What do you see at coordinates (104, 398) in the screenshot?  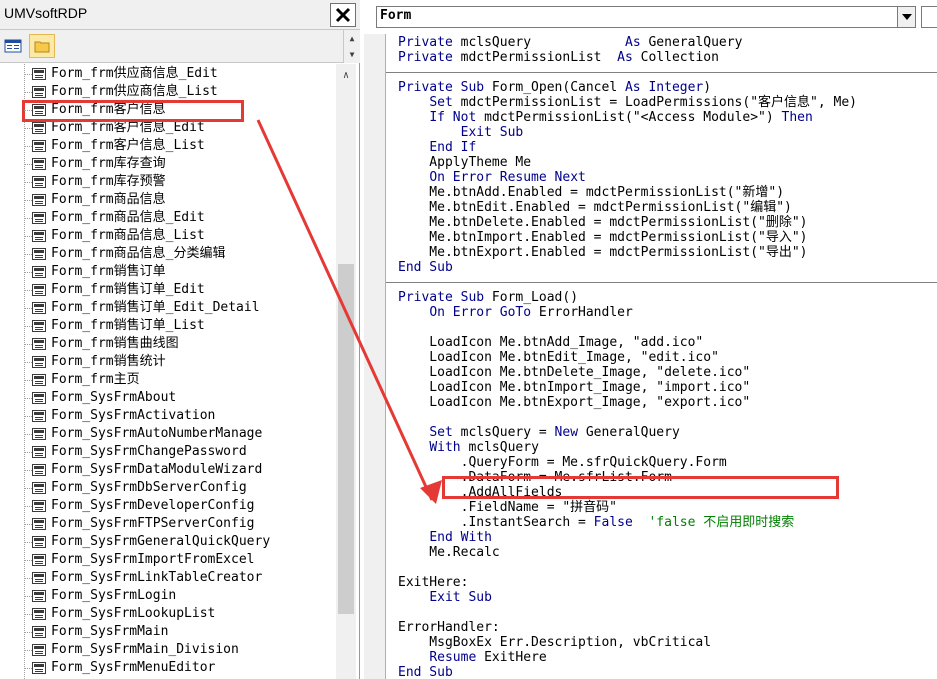 I see `tree-item: Form_SysFrmAbout` at bounding box center [104, 398].